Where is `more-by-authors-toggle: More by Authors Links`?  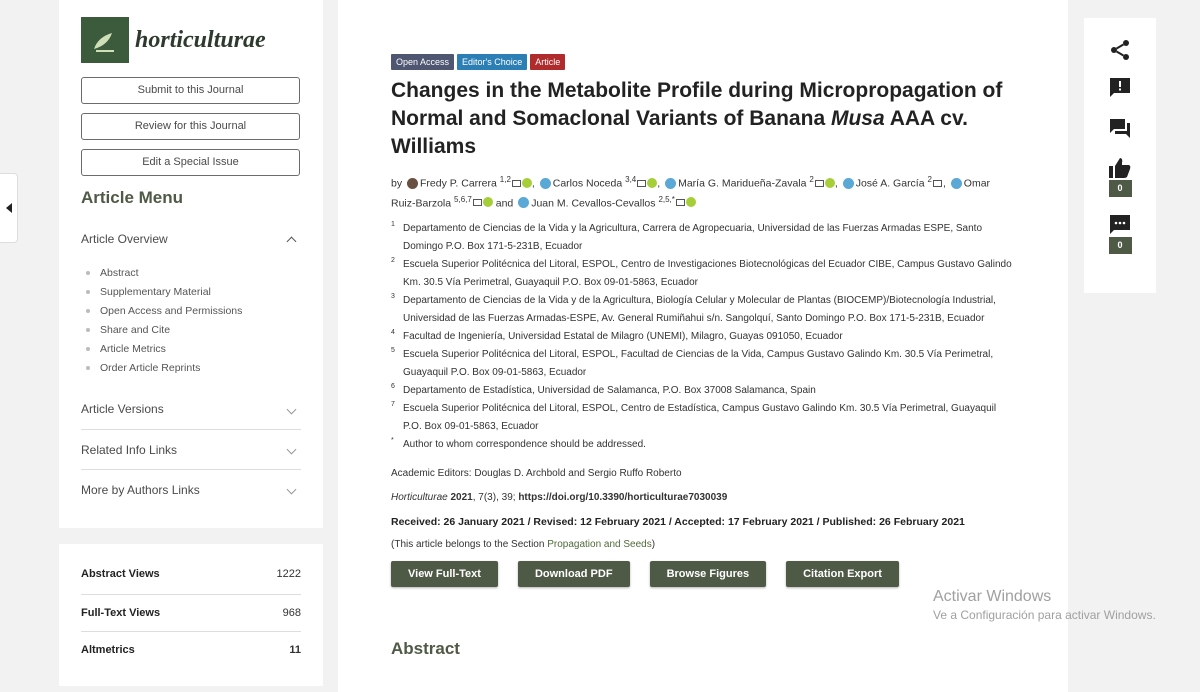 more-by-authors-toggle: More by Authors Links is located at coordinates (191, 489).